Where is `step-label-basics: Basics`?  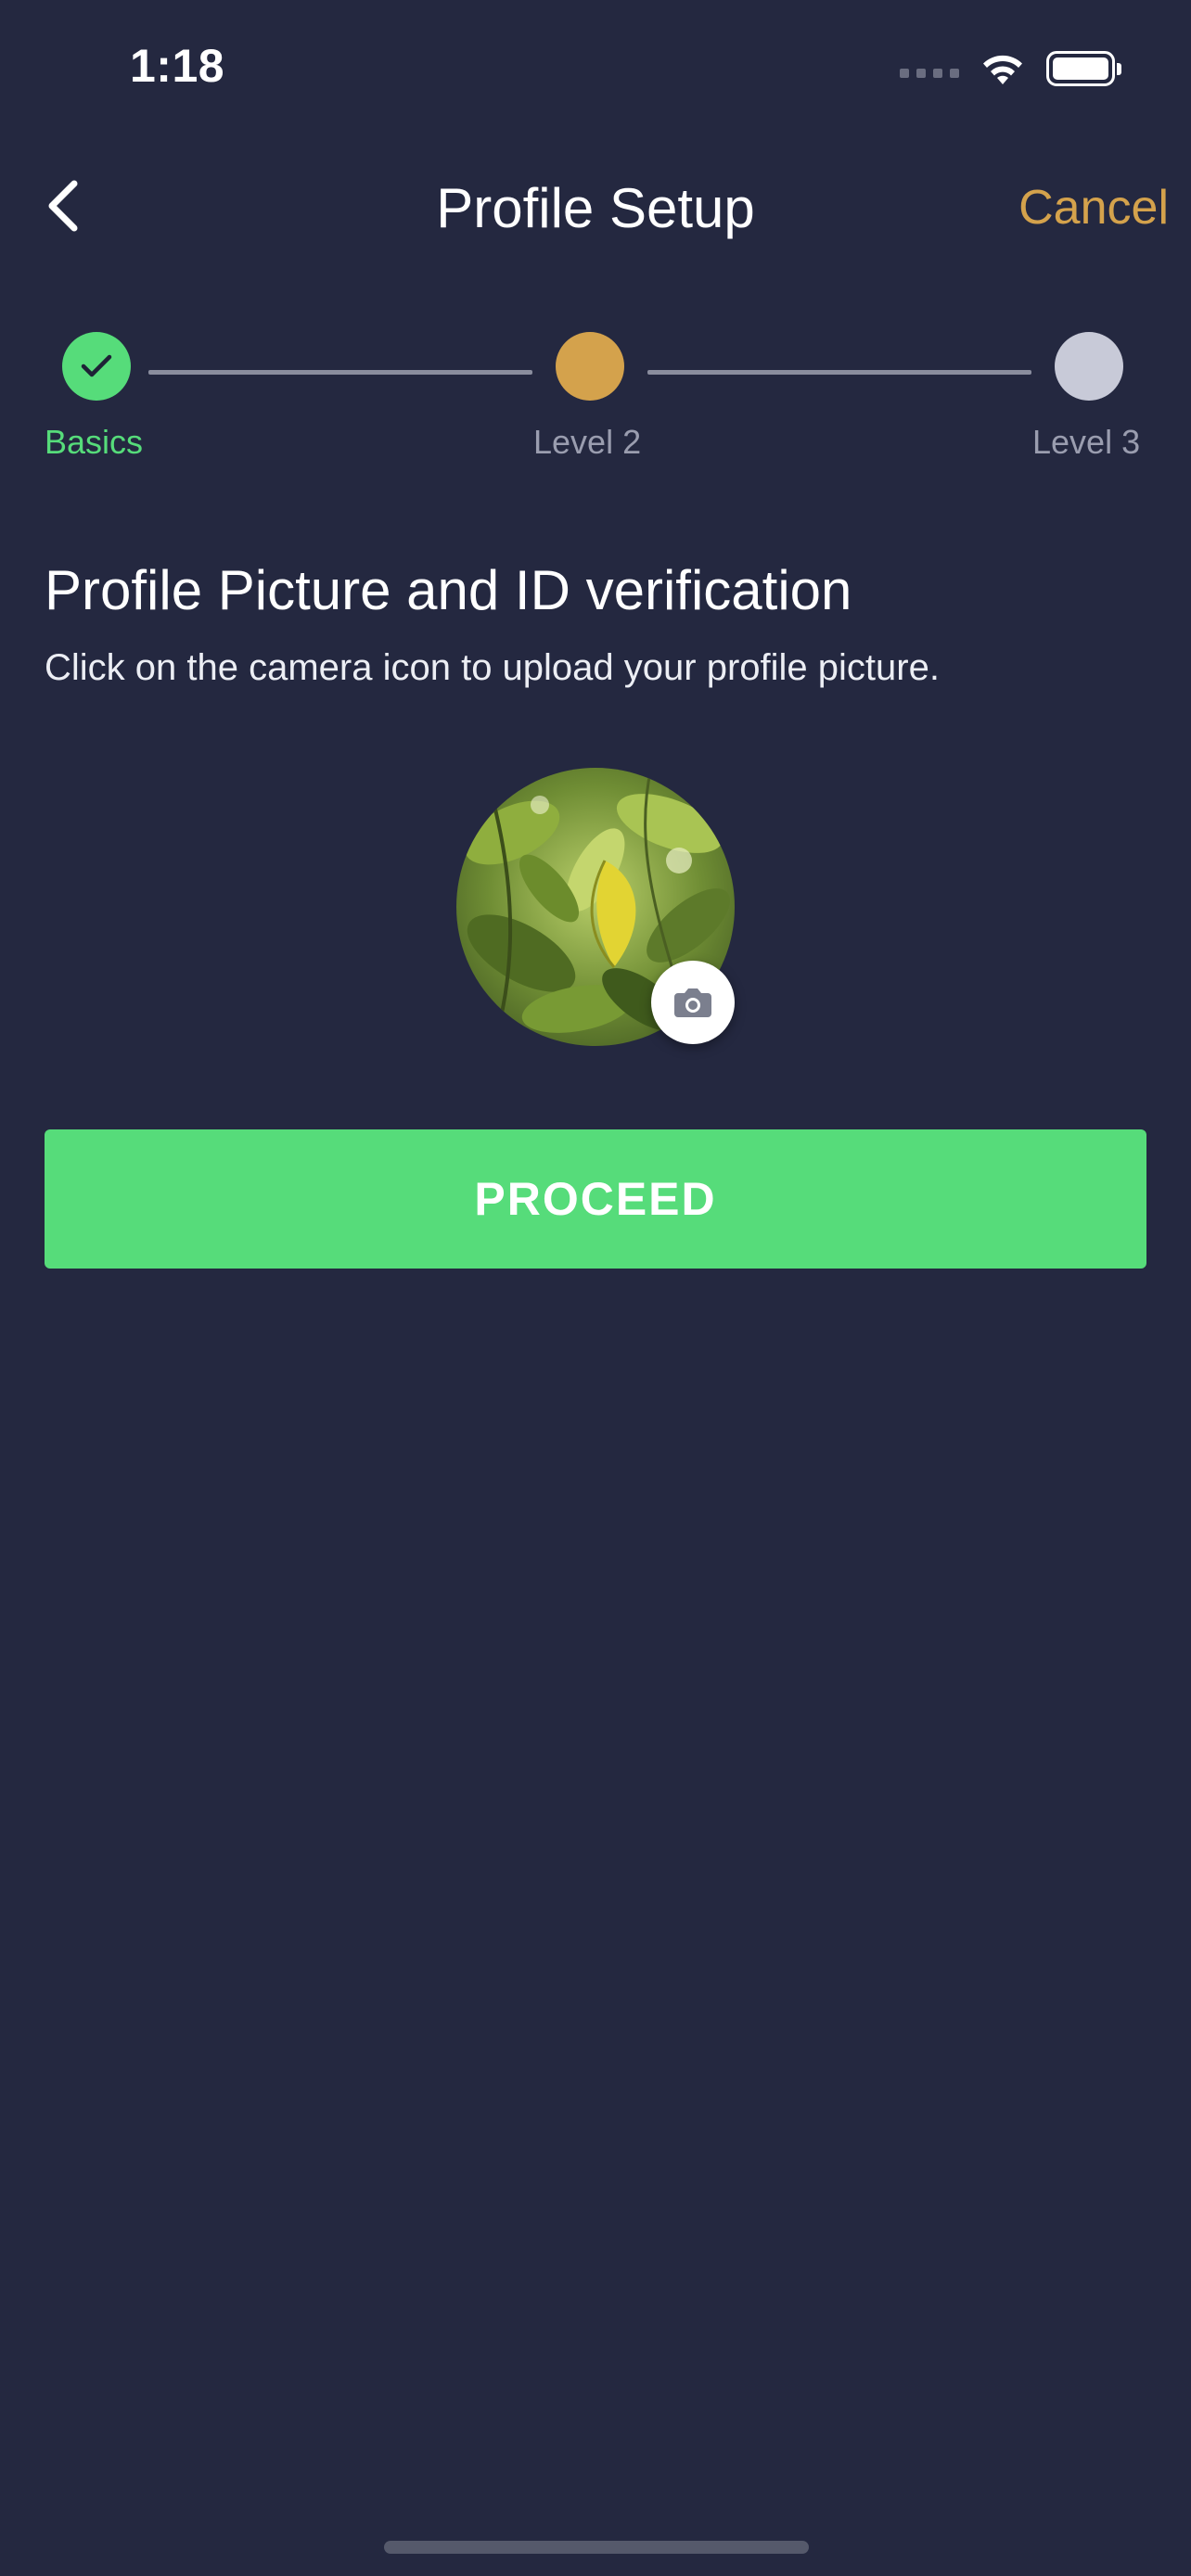 step-label-basics: Basics is located at coordinates (95, 442).